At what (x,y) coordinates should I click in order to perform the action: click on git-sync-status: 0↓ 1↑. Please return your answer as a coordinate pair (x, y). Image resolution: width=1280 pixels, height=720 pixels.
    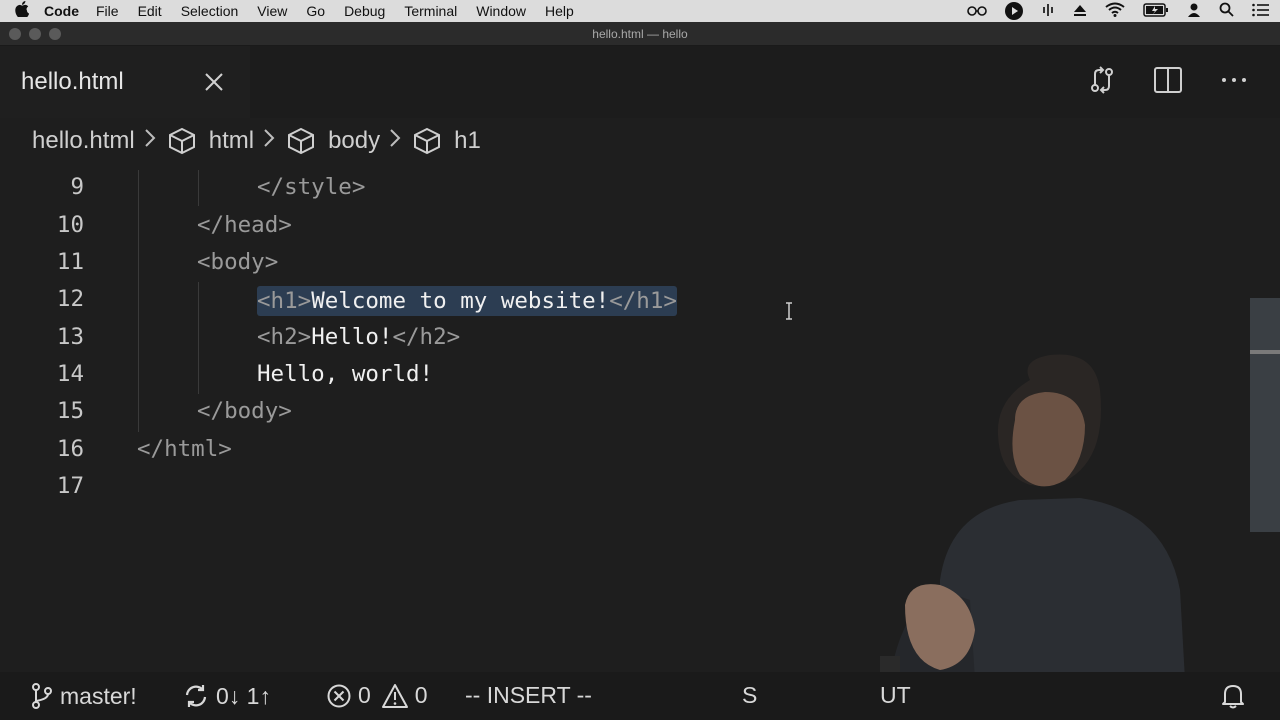
    Looking at the image, I should click on (226, 696).